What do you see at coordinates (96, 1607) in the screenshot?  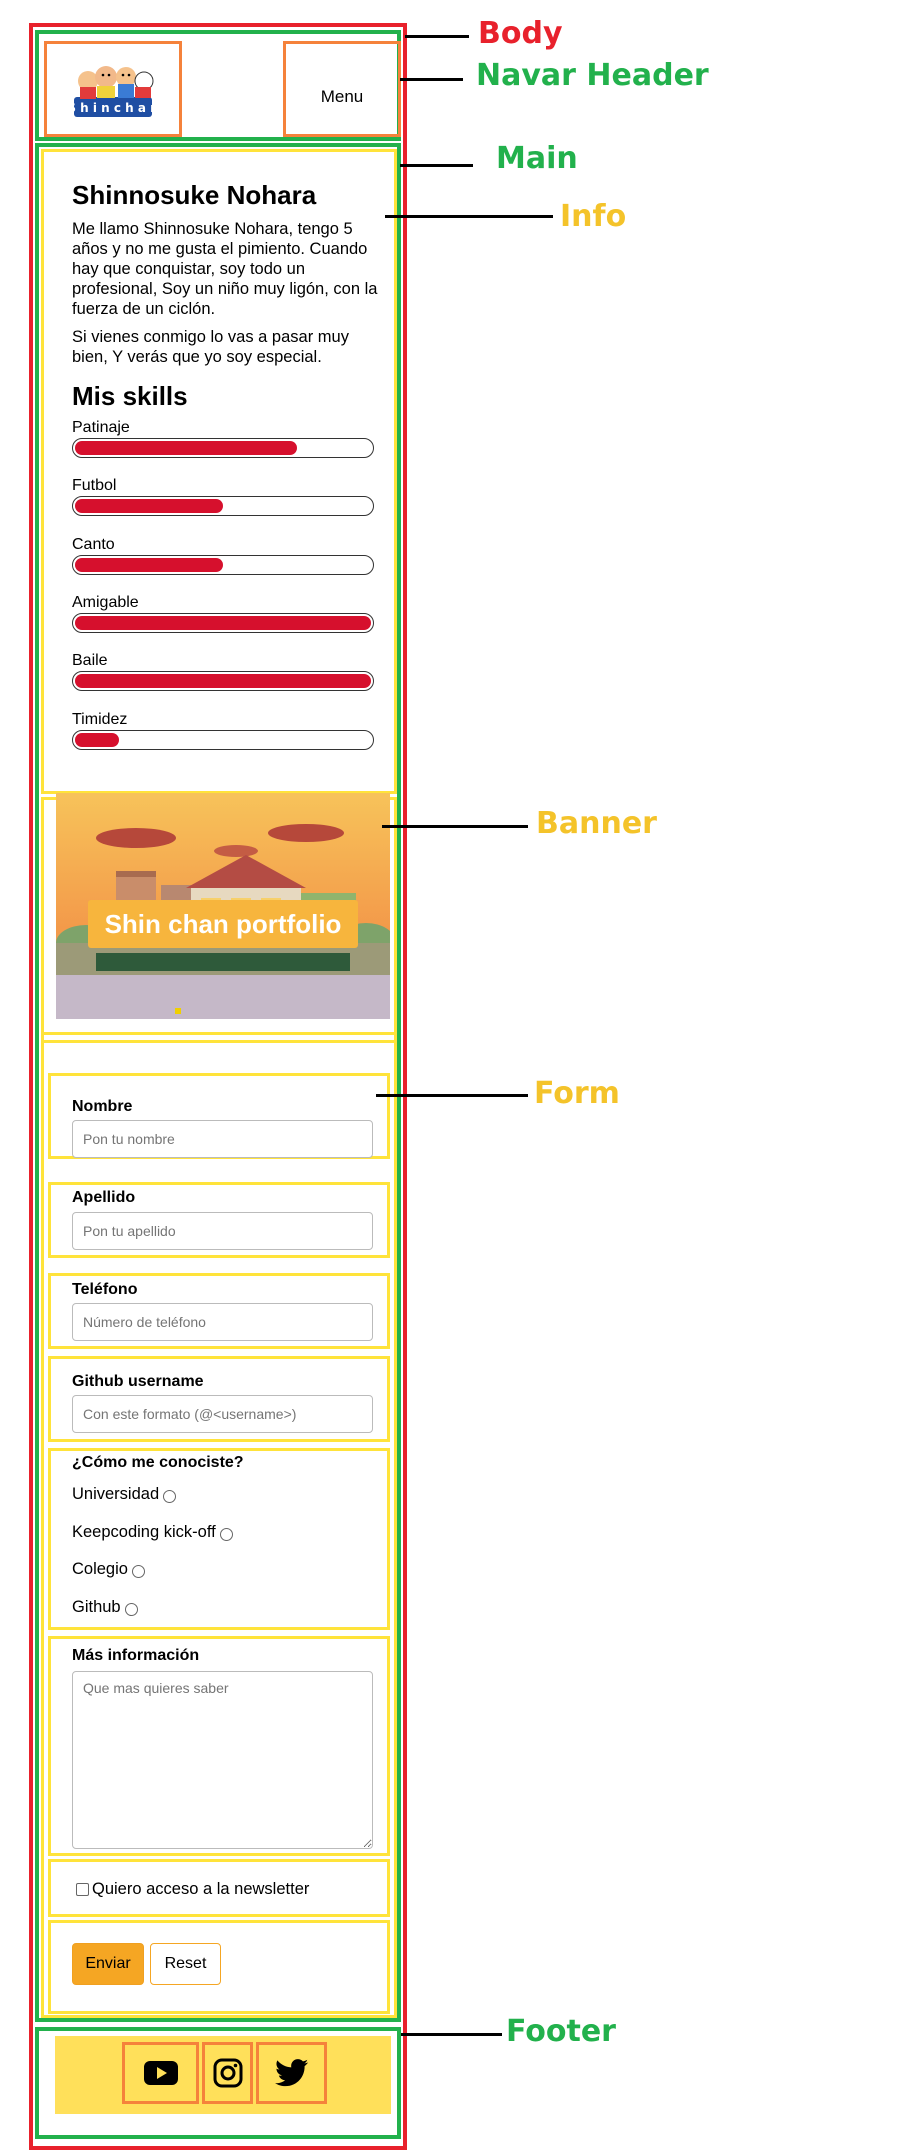 I see `radio-github-label: Github` at bounding box center [96, 1607].